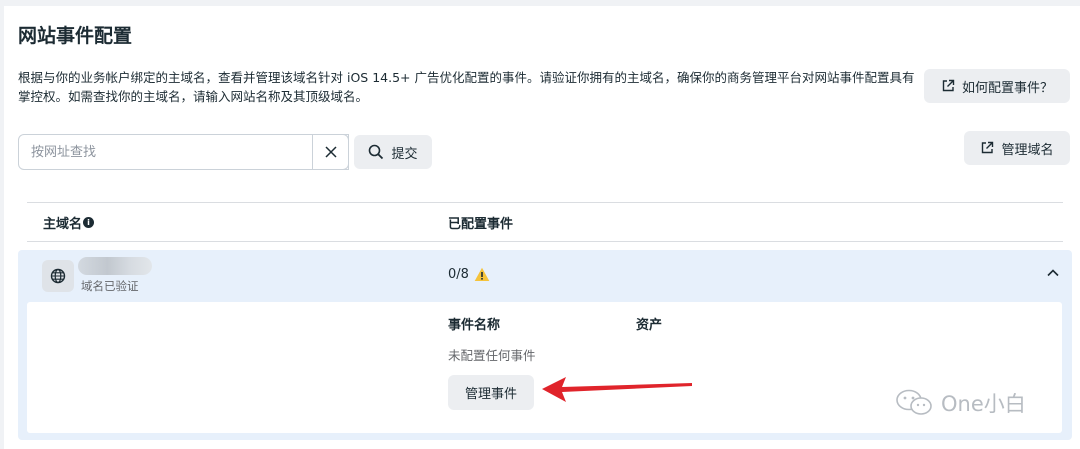 This screenshot has height=449, width=1080. I want to click on submit-label: 提交, so click(404, 154).